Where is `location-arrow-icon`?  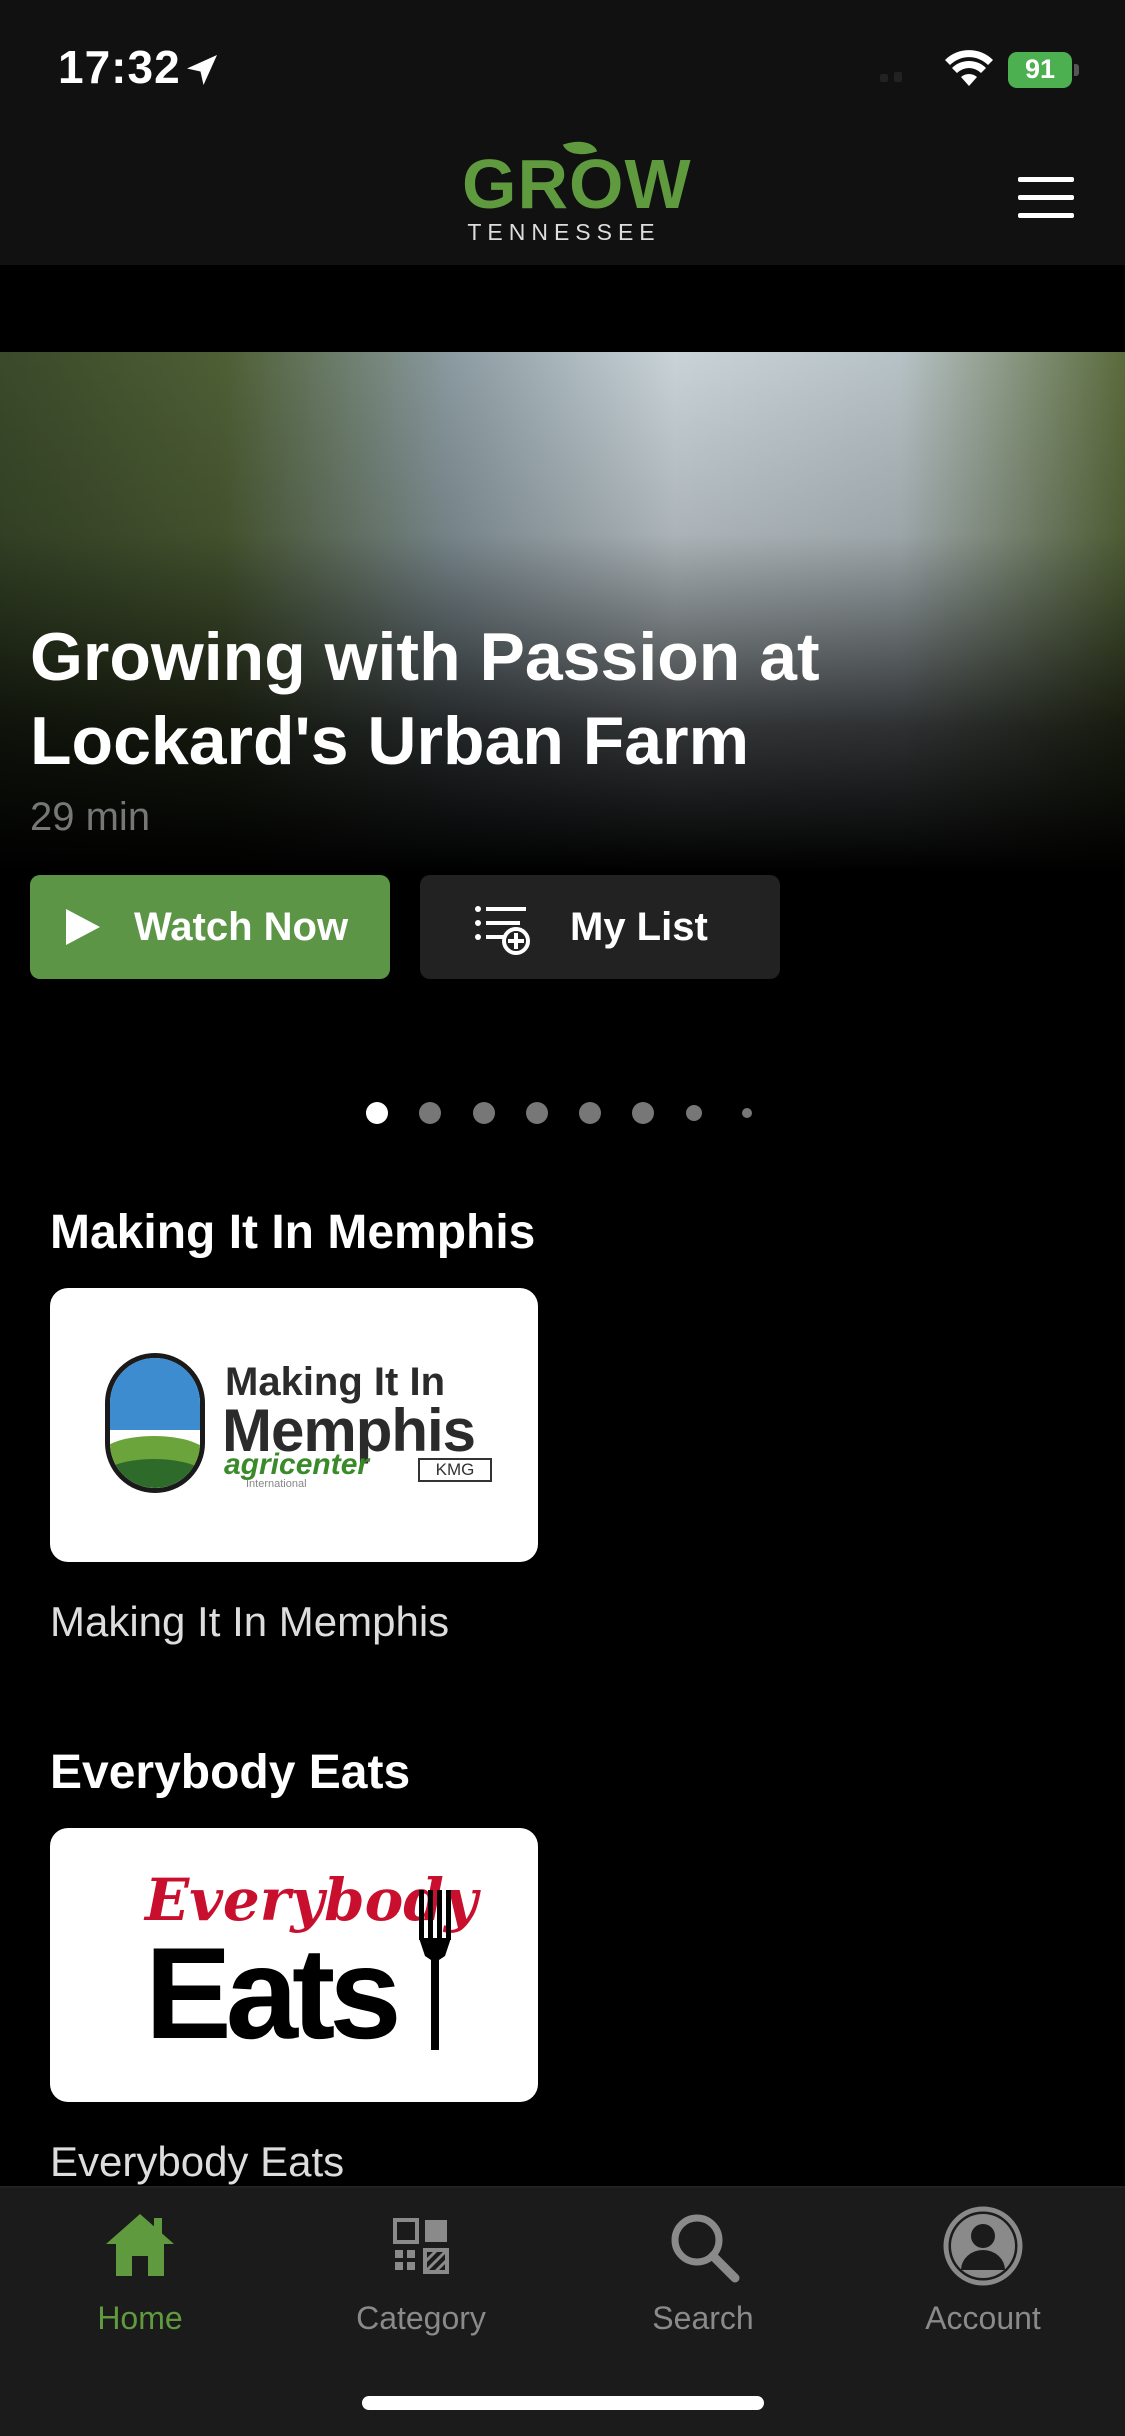
location-arrow-icon is located at coordinates (202, 70).